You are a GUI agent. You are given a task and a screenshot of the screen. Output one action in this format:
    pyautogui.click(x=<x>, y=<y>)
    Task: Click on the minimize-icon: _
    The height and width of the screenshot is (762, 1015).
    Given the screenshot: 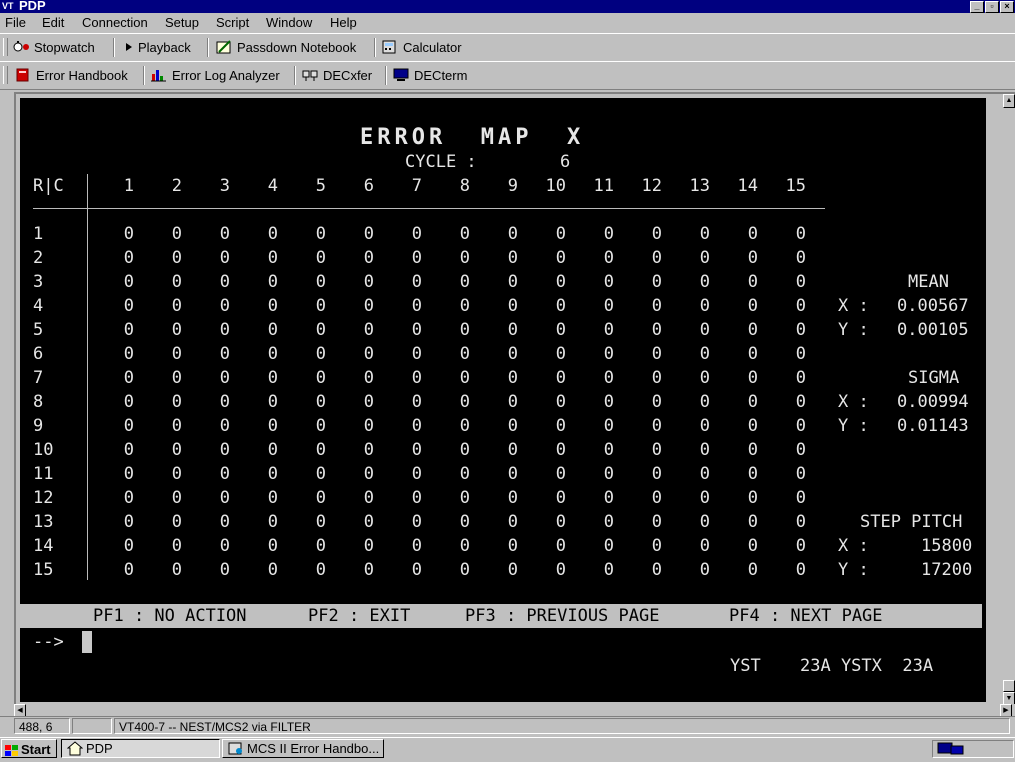 What is the action you would take?
    pyautogui.click(x=977, y=7)
    